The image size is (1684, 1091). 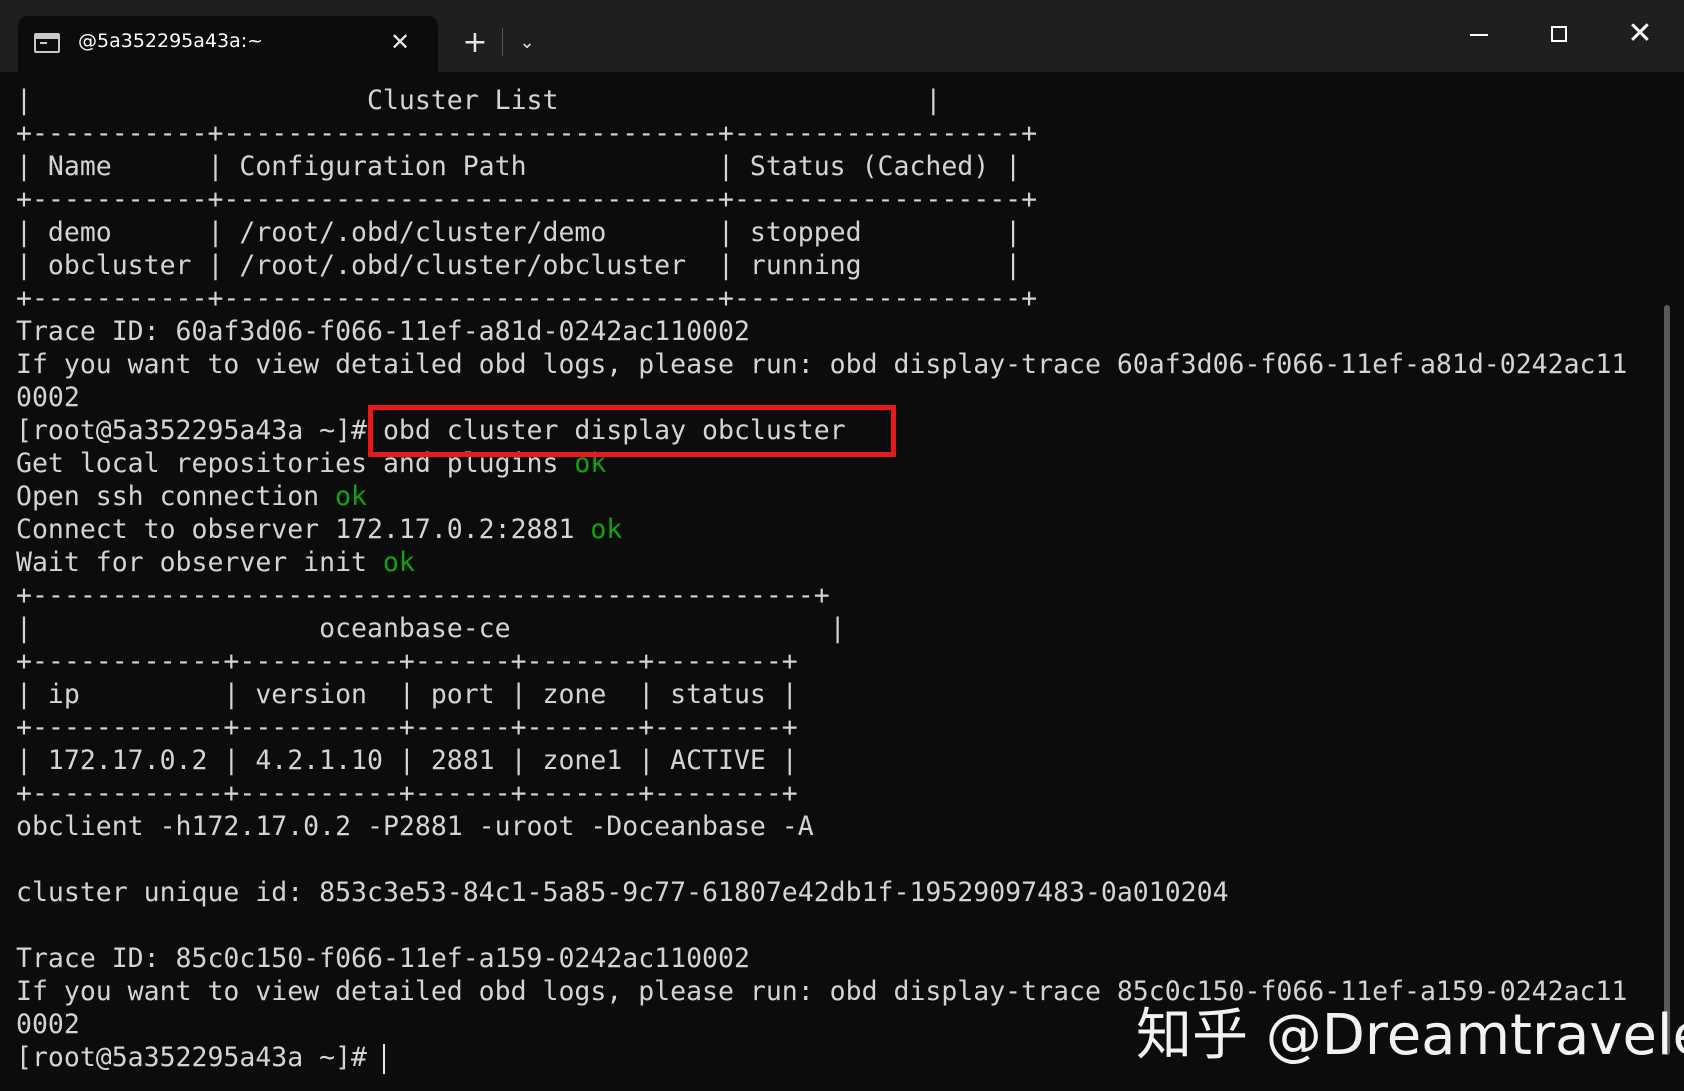 What do you see at coordinates (1640, 34) in the screenshot?
I see `close-window-button: ✕` at bounding box center [1640, 34].